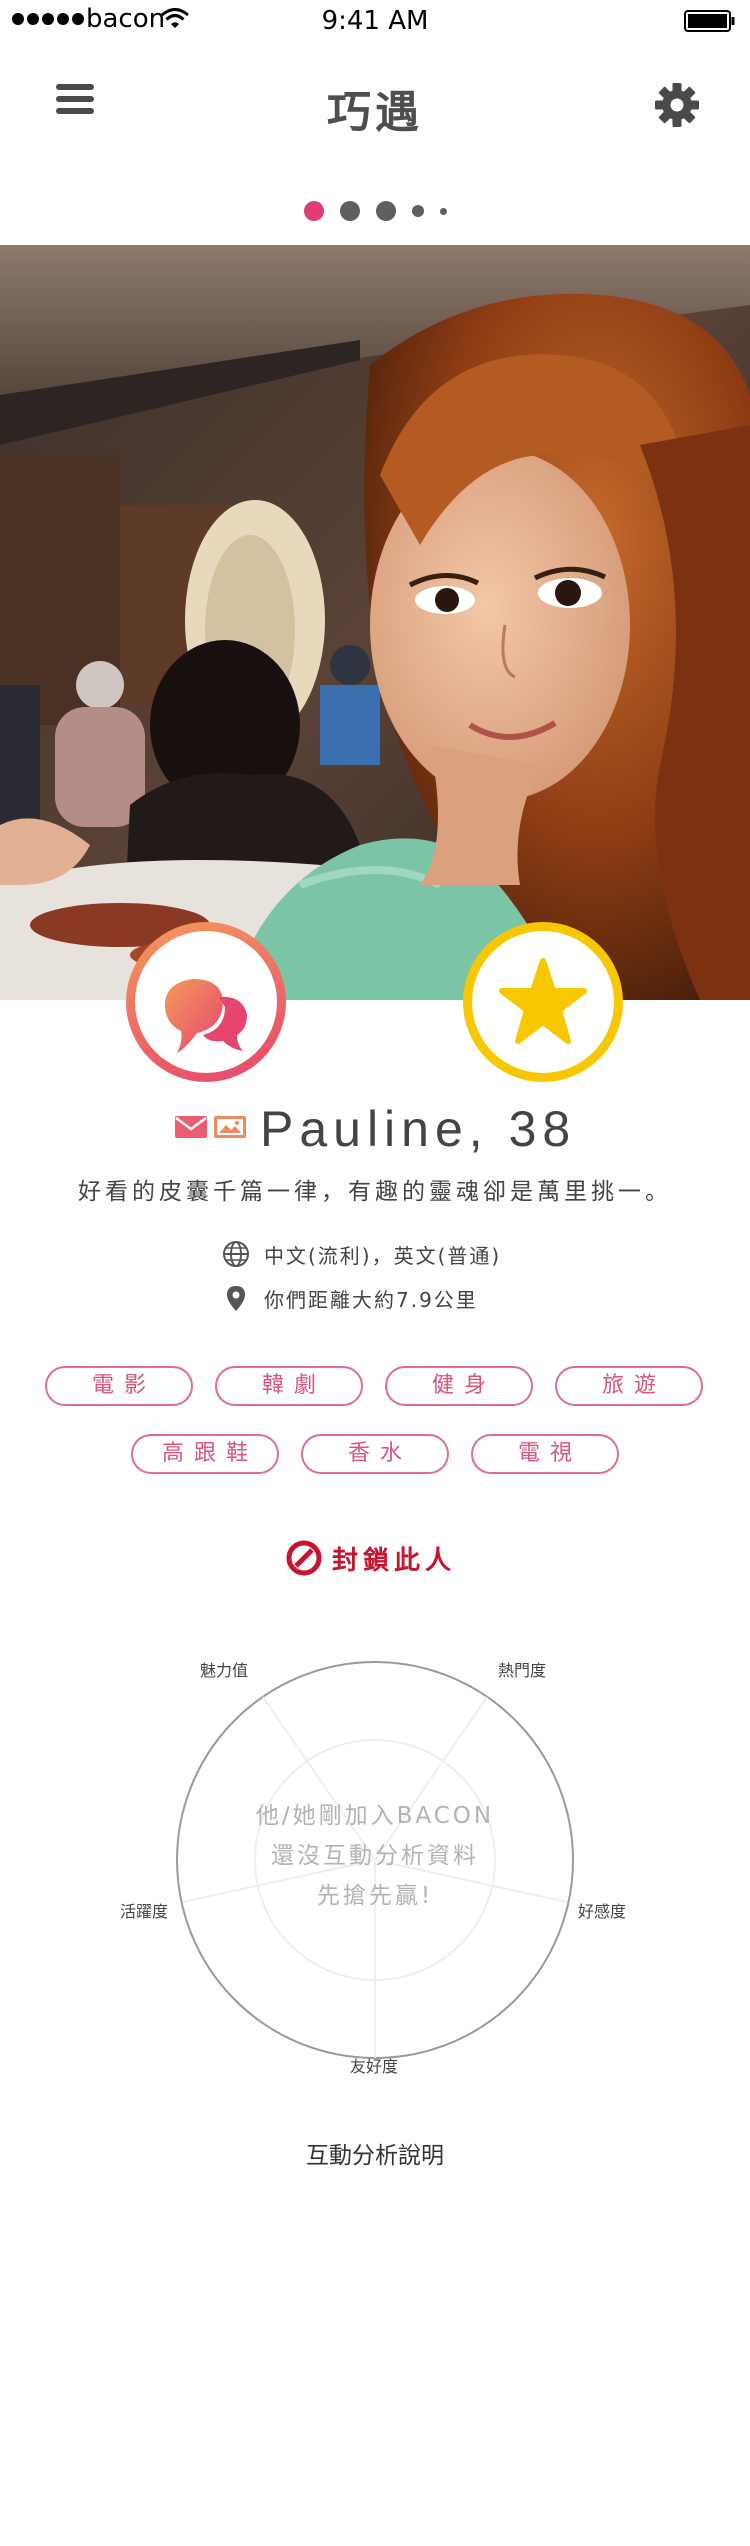  What do you see at coordinates (375, 112) in the screenshot?
I see `page-title: 巧遇` at bounding box center [375, 112].